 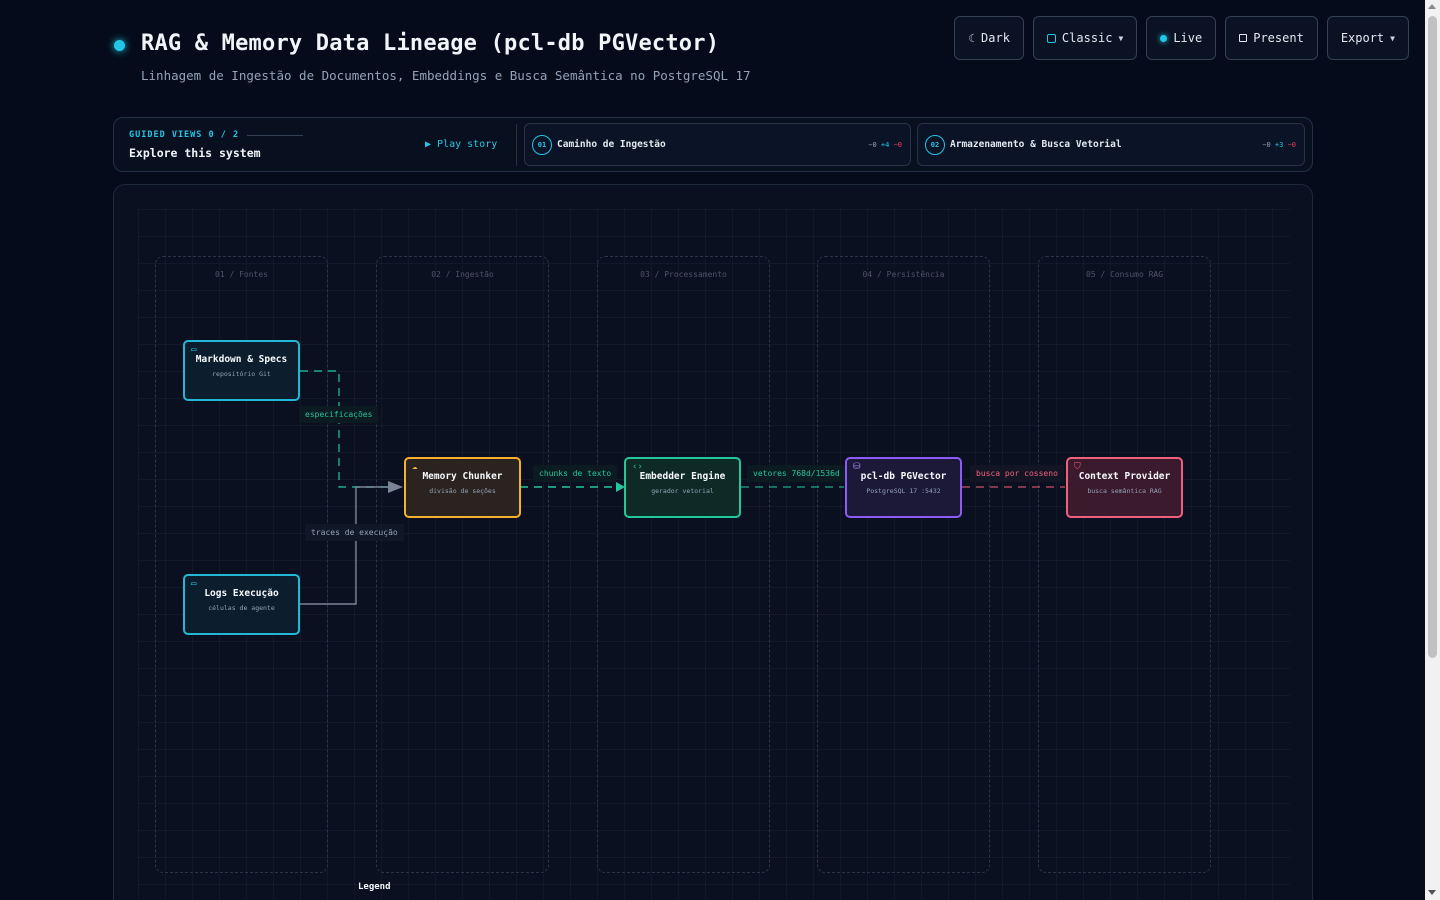 I want to click on node-title: Context Provider, so click(x=1124, y=476).